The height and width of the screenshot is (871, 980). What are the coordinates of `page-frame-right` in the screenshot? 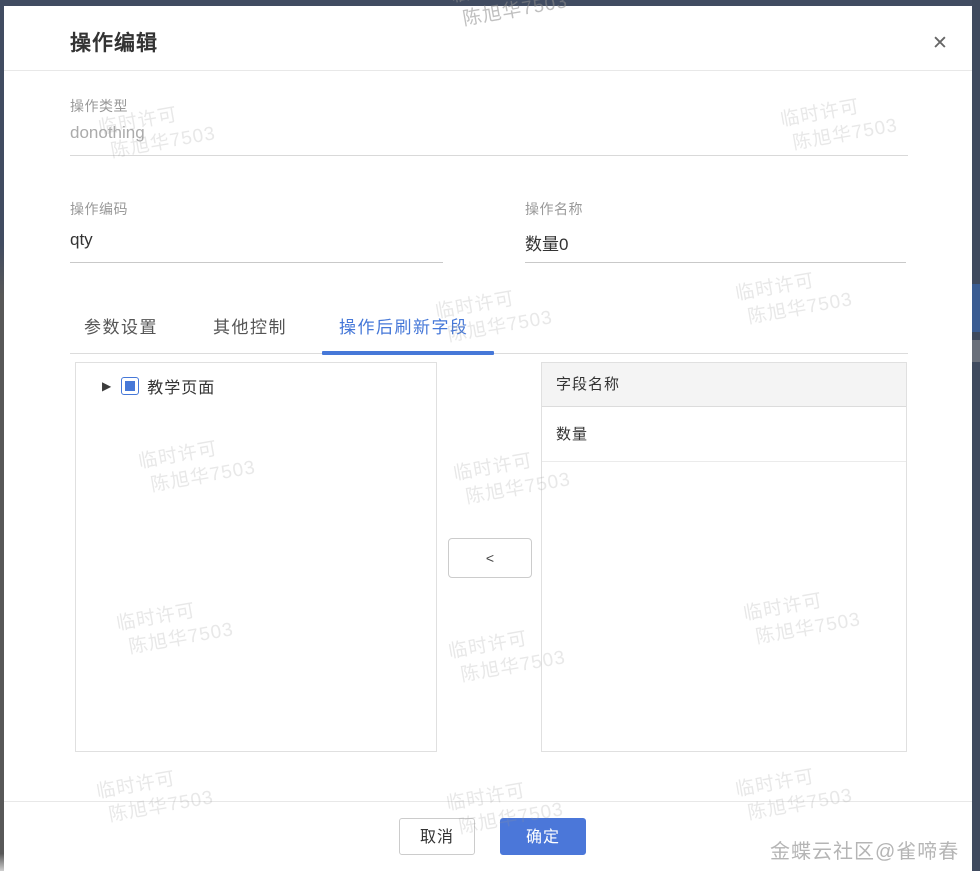 It's located at (976, 435).